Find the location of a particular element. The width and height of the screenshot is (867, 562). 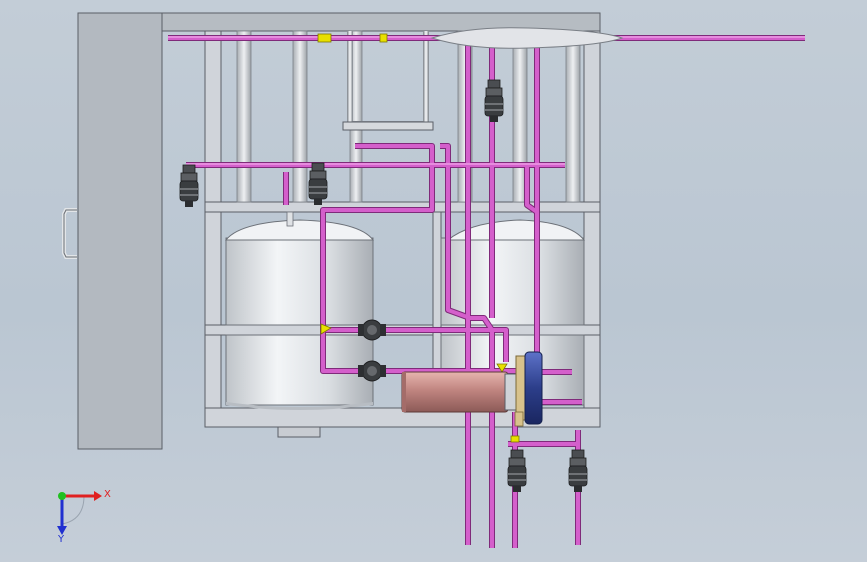

axis-x-arrow is located at coordinates (98, 496).